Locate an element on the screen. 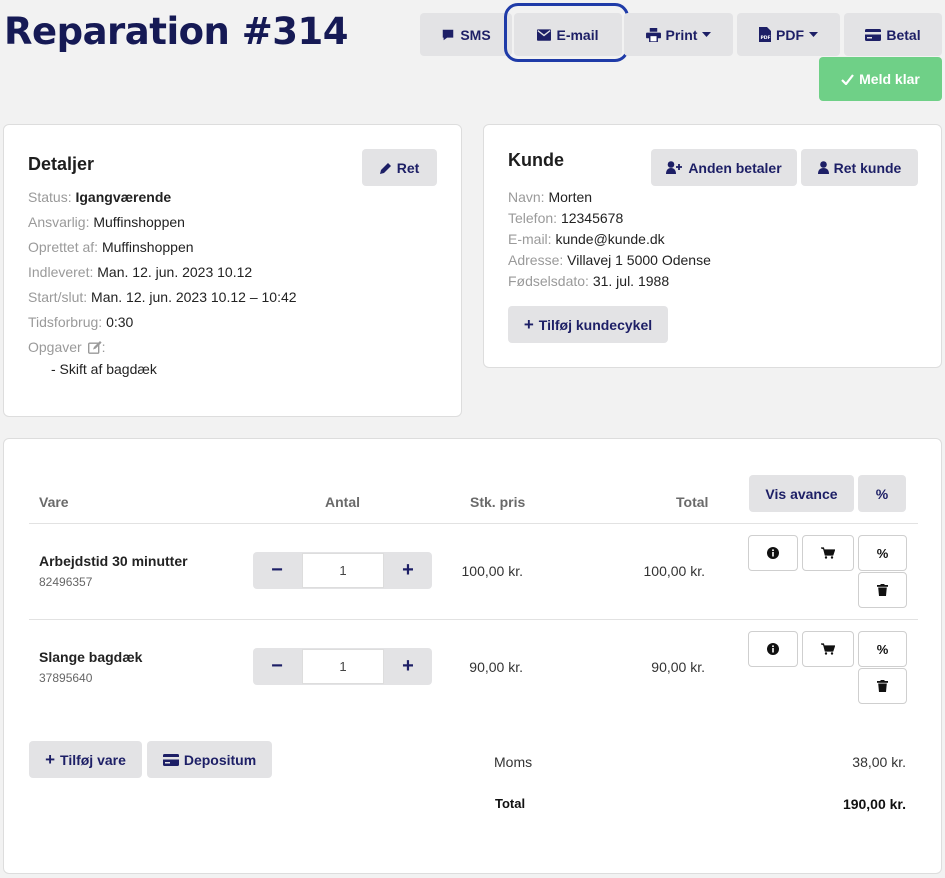  mark-ready-button: Meld klar is located at coordinates (880, 79).